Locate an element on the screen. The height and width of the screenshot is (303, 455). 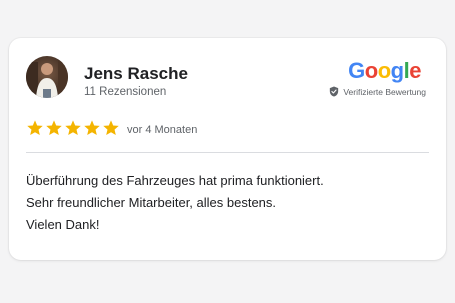
star-rating is located at coordinates (73, 128).